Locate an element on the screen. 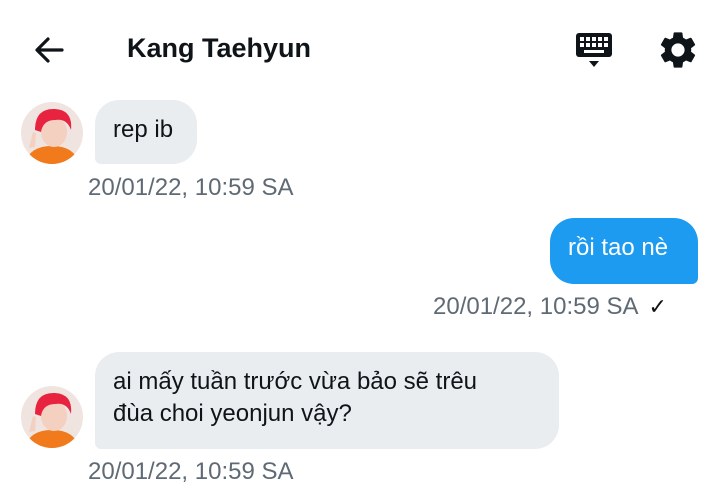  message-text-line: đùa choi yeonjun vậy? is located at coordinates (232, 413).